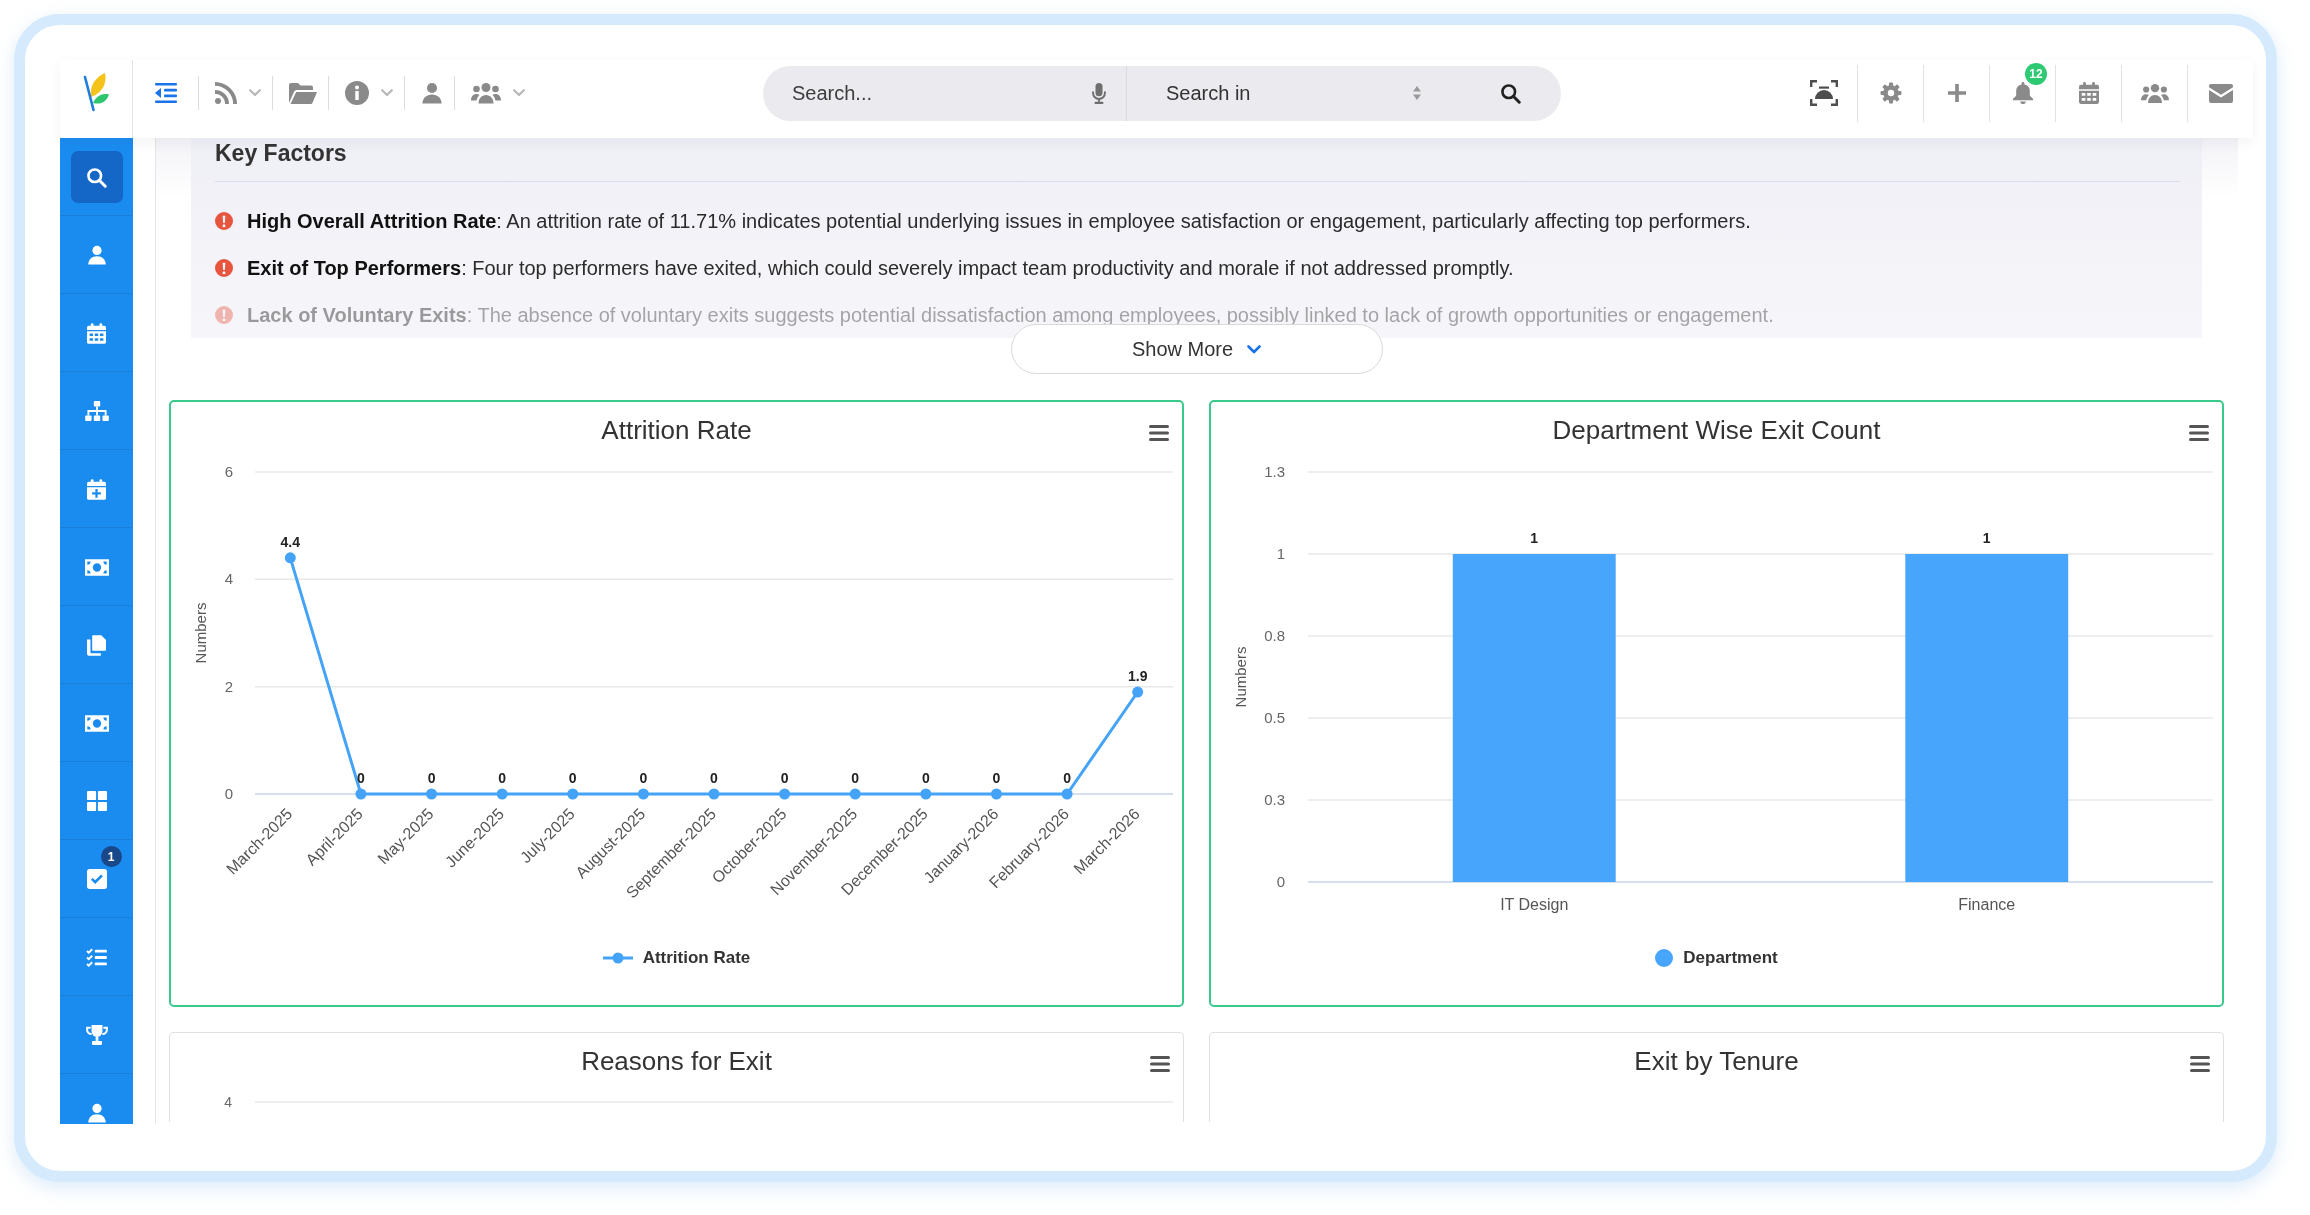 This screenshot has width=2310, height=1215. Describe the element at coordinates (2220, 93) in the screenshot. I see `envelope-icon` at that location.